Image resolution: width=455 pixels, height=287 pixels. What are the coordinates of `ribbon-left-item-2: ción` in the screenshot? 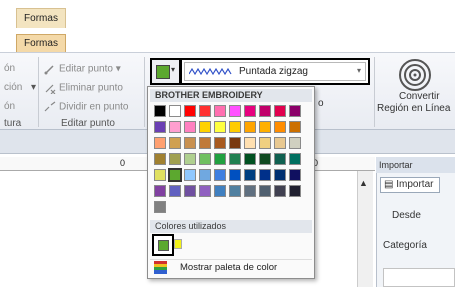 It's located at (13, 87).